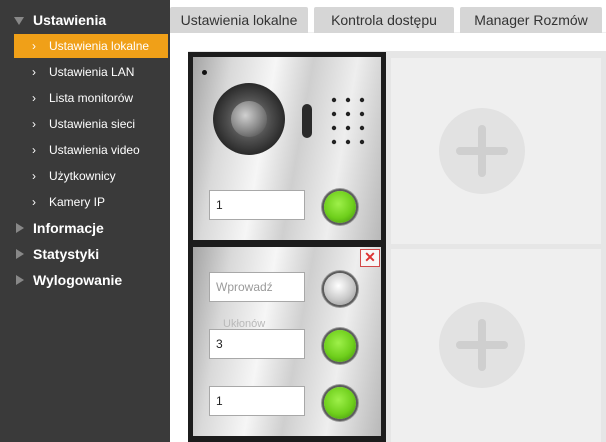 This screenshot has width=606, height=442. I want to click on sidebar-section-informacje: Informacje, so click(85, 228).